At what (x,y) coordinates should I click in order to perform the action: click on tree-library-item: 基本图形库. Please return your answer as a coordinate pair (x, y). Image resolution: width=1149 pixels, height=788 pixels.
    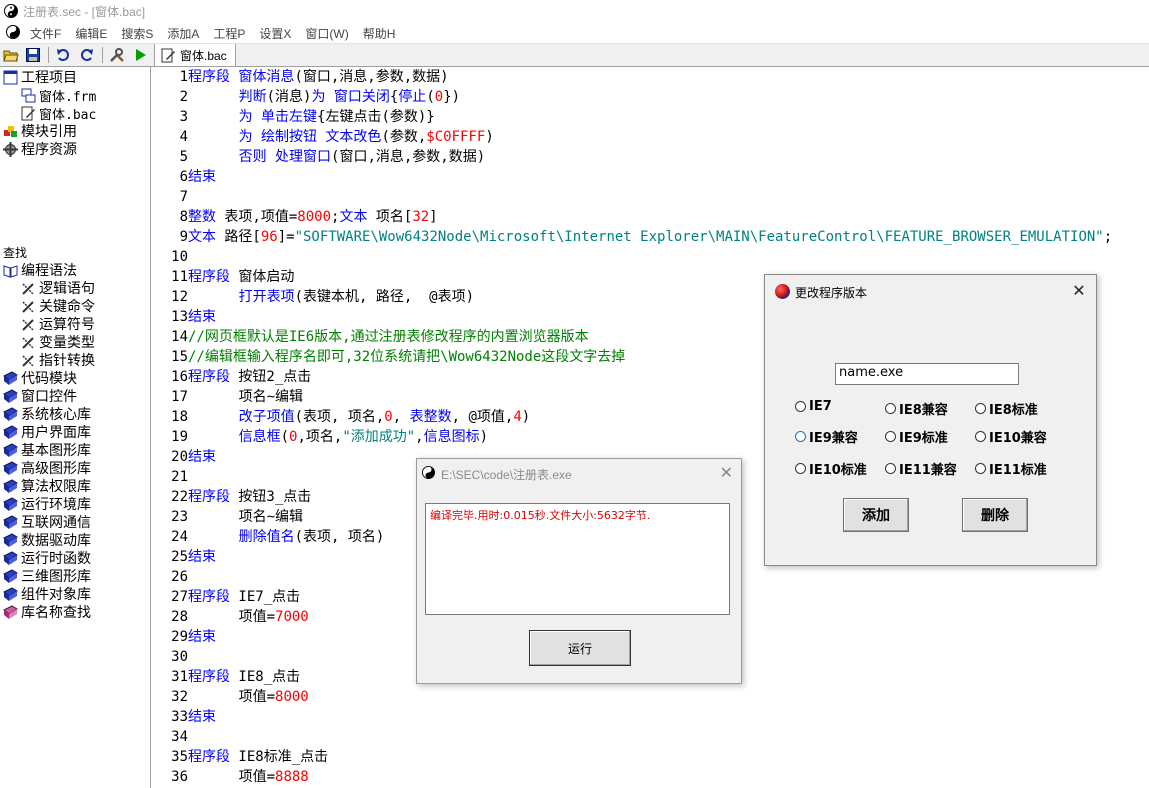
    Looking at the image, I should click on (46, 450).